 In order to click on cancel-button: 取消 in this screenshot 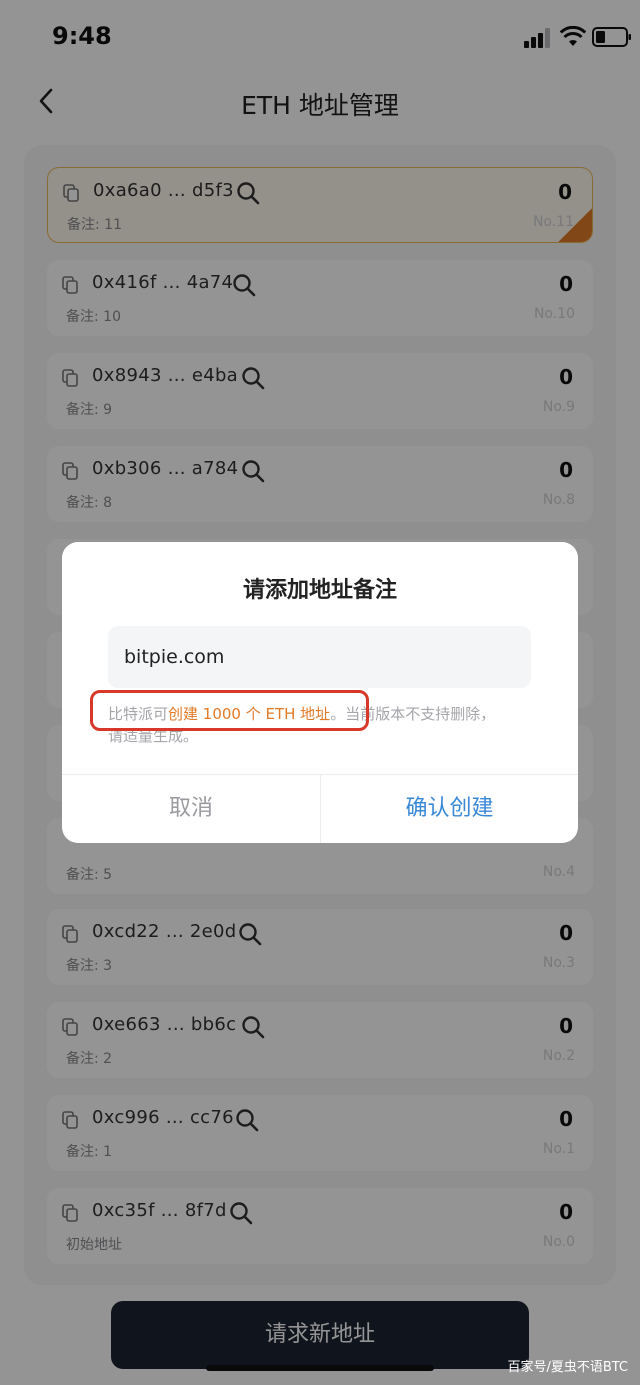, I will do `click(191, 809)`.